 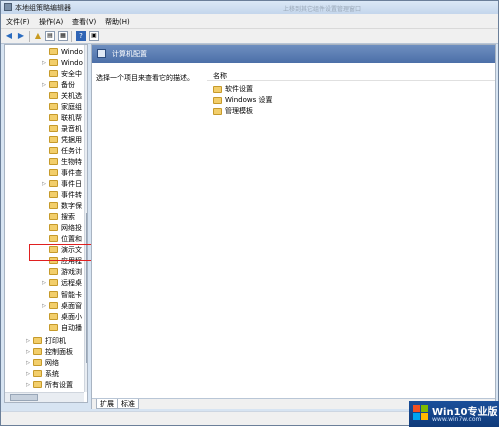 I want to click on help-icon: ?, so click(x=81, y=36).